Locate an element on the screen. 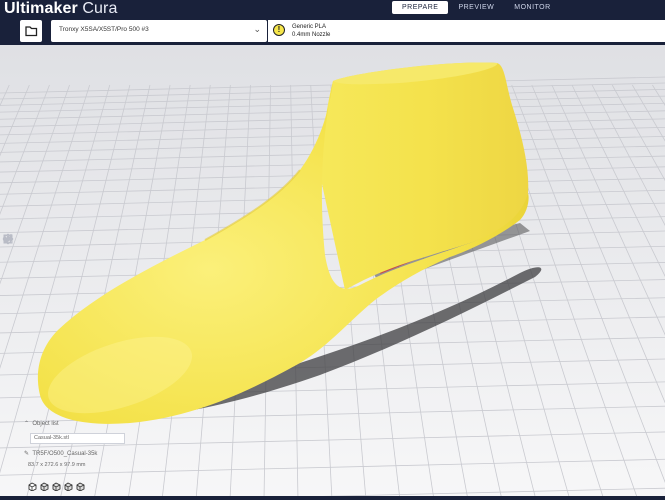 The width and height of the screenshot is (665, 500). mirror-tool is located at coordinates (8, 277).